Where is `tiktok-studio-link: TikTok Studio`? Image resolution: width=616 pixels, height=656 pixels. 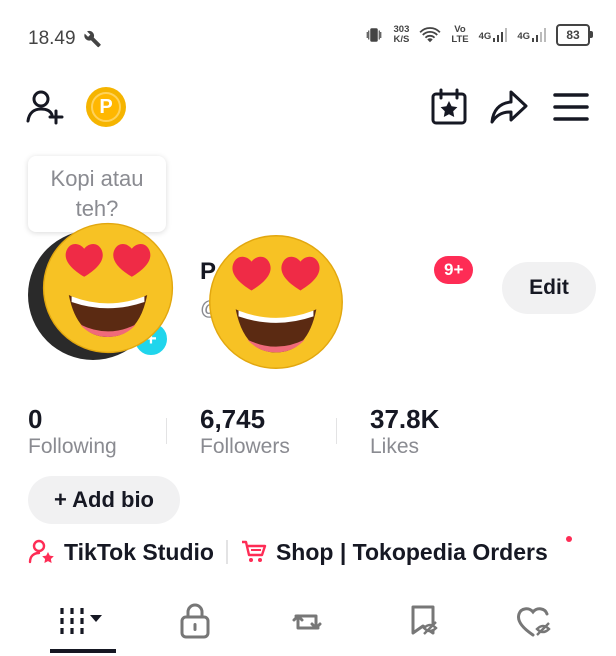
tiktok-studio-link: TikTok Studio is located at coordinates (121, 552).